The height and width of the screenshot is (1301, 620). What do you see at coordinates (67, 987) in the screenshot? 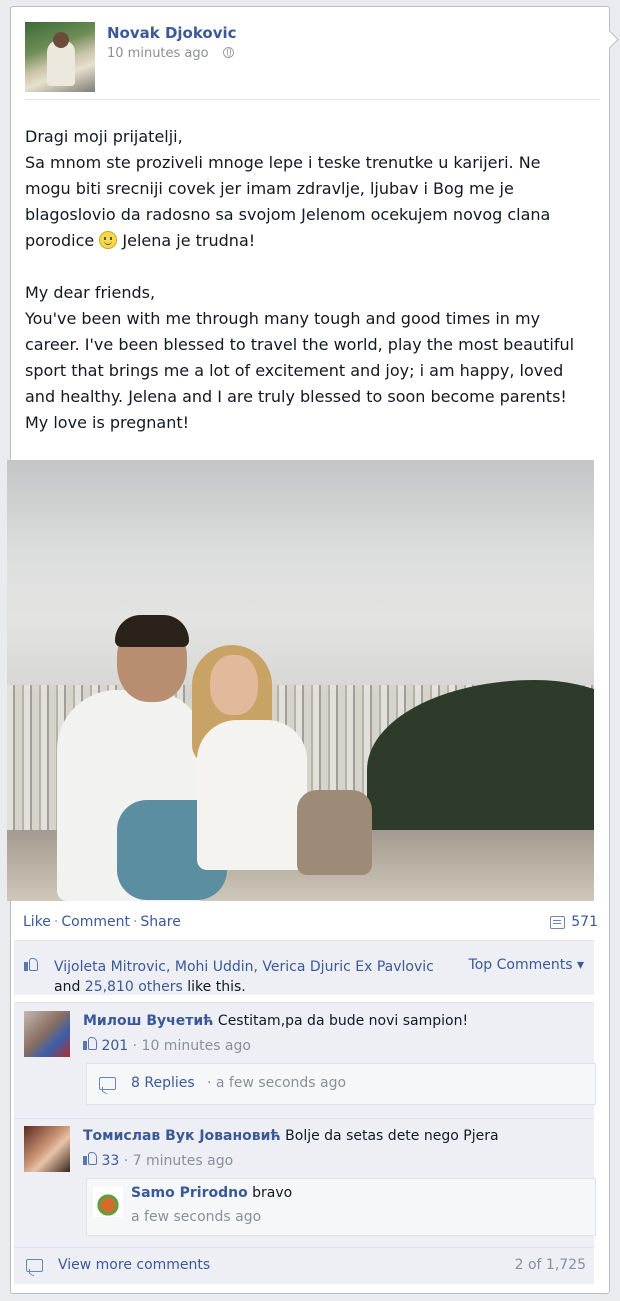
I see `likes-and: and` at bounding box center [67, 987].